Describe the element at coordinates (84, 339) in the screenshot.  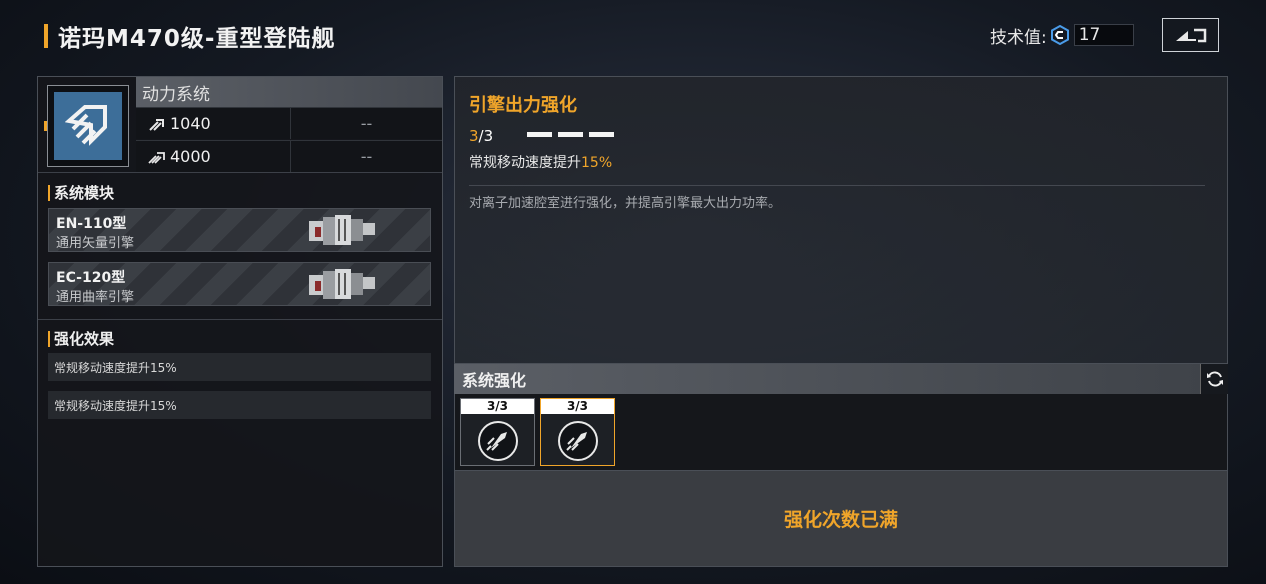
I see `effects-section-label: 强化效果` at that location.